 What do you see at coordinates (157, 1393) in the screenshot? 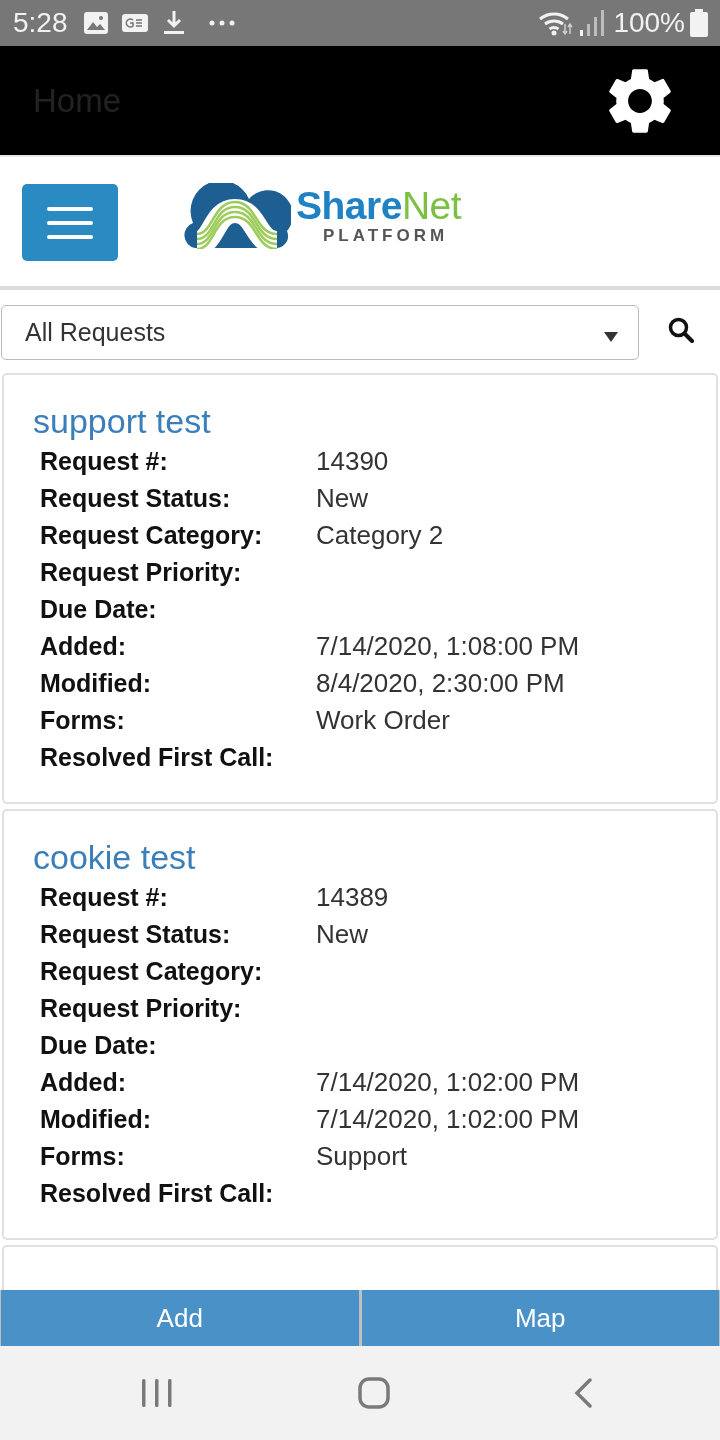
I see `recent-apps-icon` at bounding box center [157, 1393].